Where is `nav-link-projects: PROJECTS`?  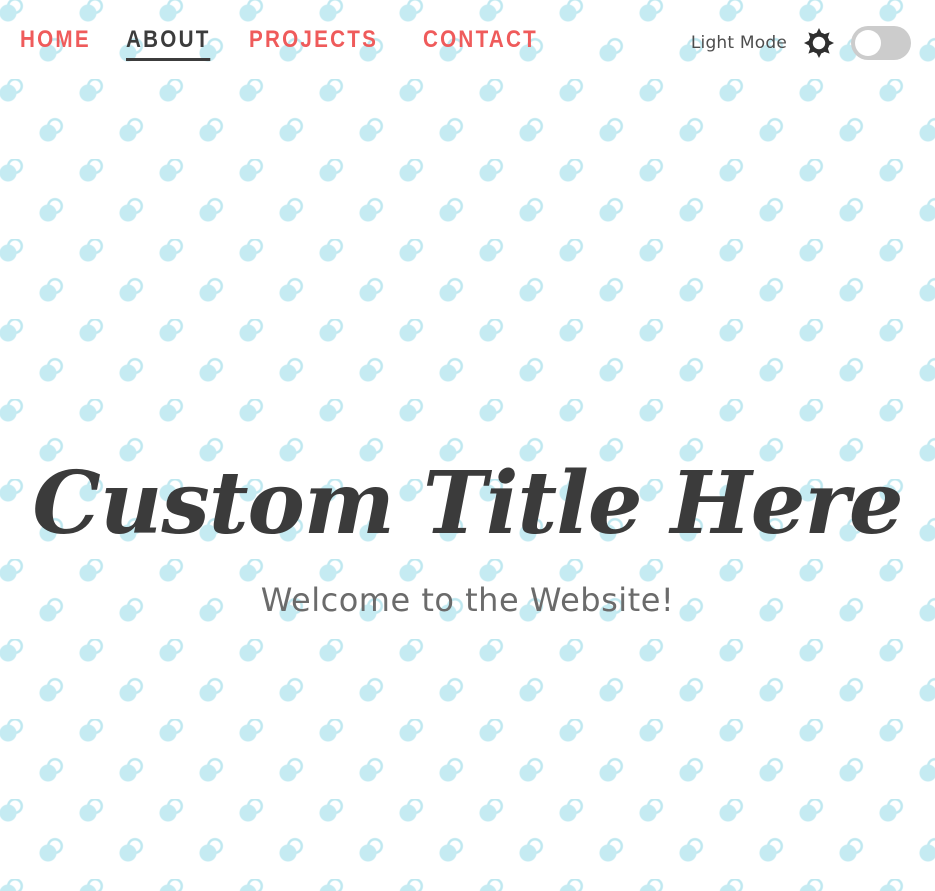
nav-link-projects: PROJECTS is located at coordinates (313, 41).